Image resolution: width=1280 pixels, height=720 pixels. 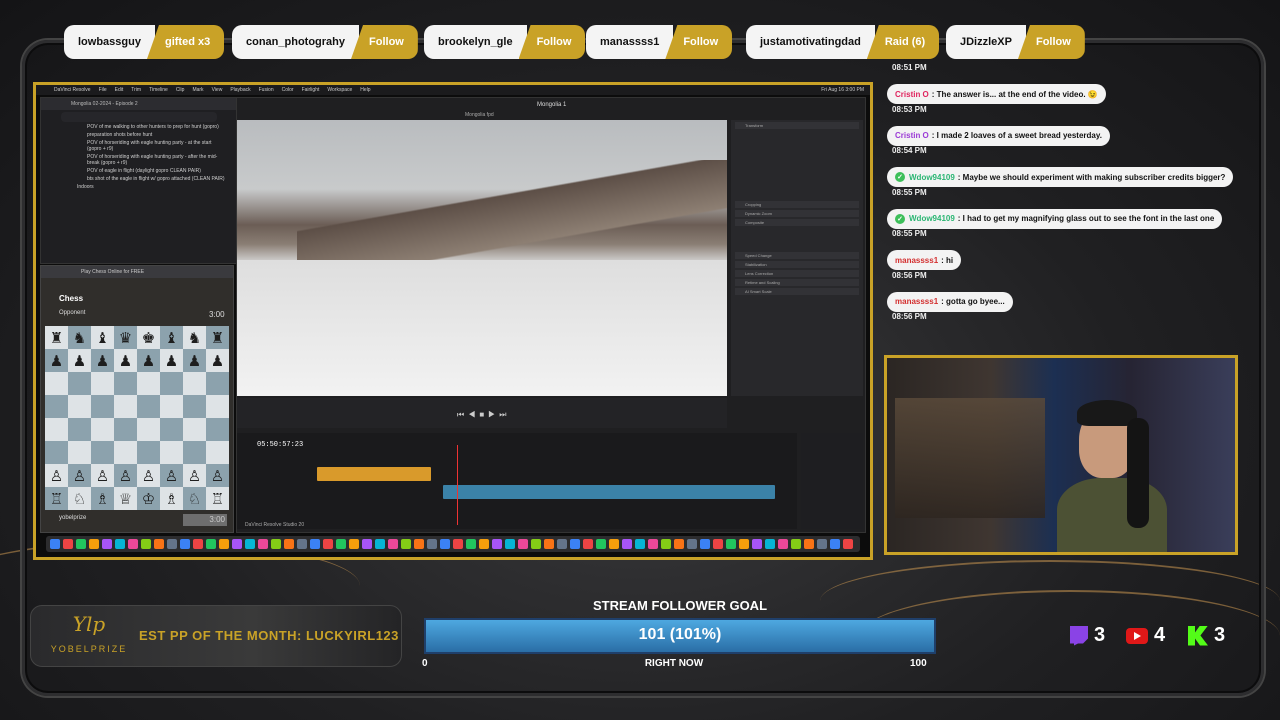 What do you see at coordinates (79, 498) in the screenshot?
I see `chess-square: ♘` at bounding box center [79, 498].